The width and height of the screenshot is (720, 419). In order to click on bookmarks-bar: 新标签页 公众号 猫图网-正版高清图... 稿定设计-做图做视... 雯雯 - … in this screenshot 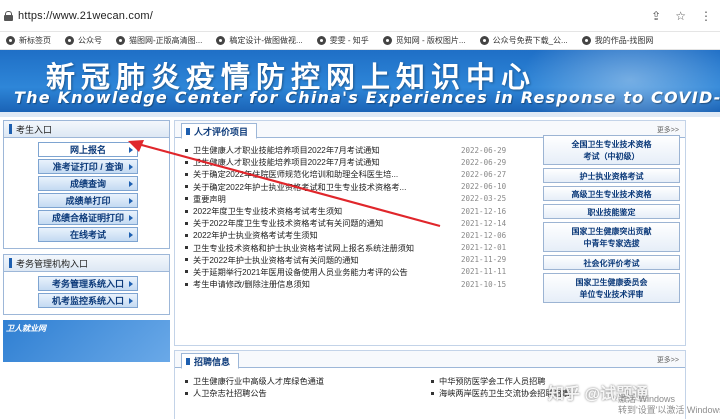, I will do `click(360, 41)`.